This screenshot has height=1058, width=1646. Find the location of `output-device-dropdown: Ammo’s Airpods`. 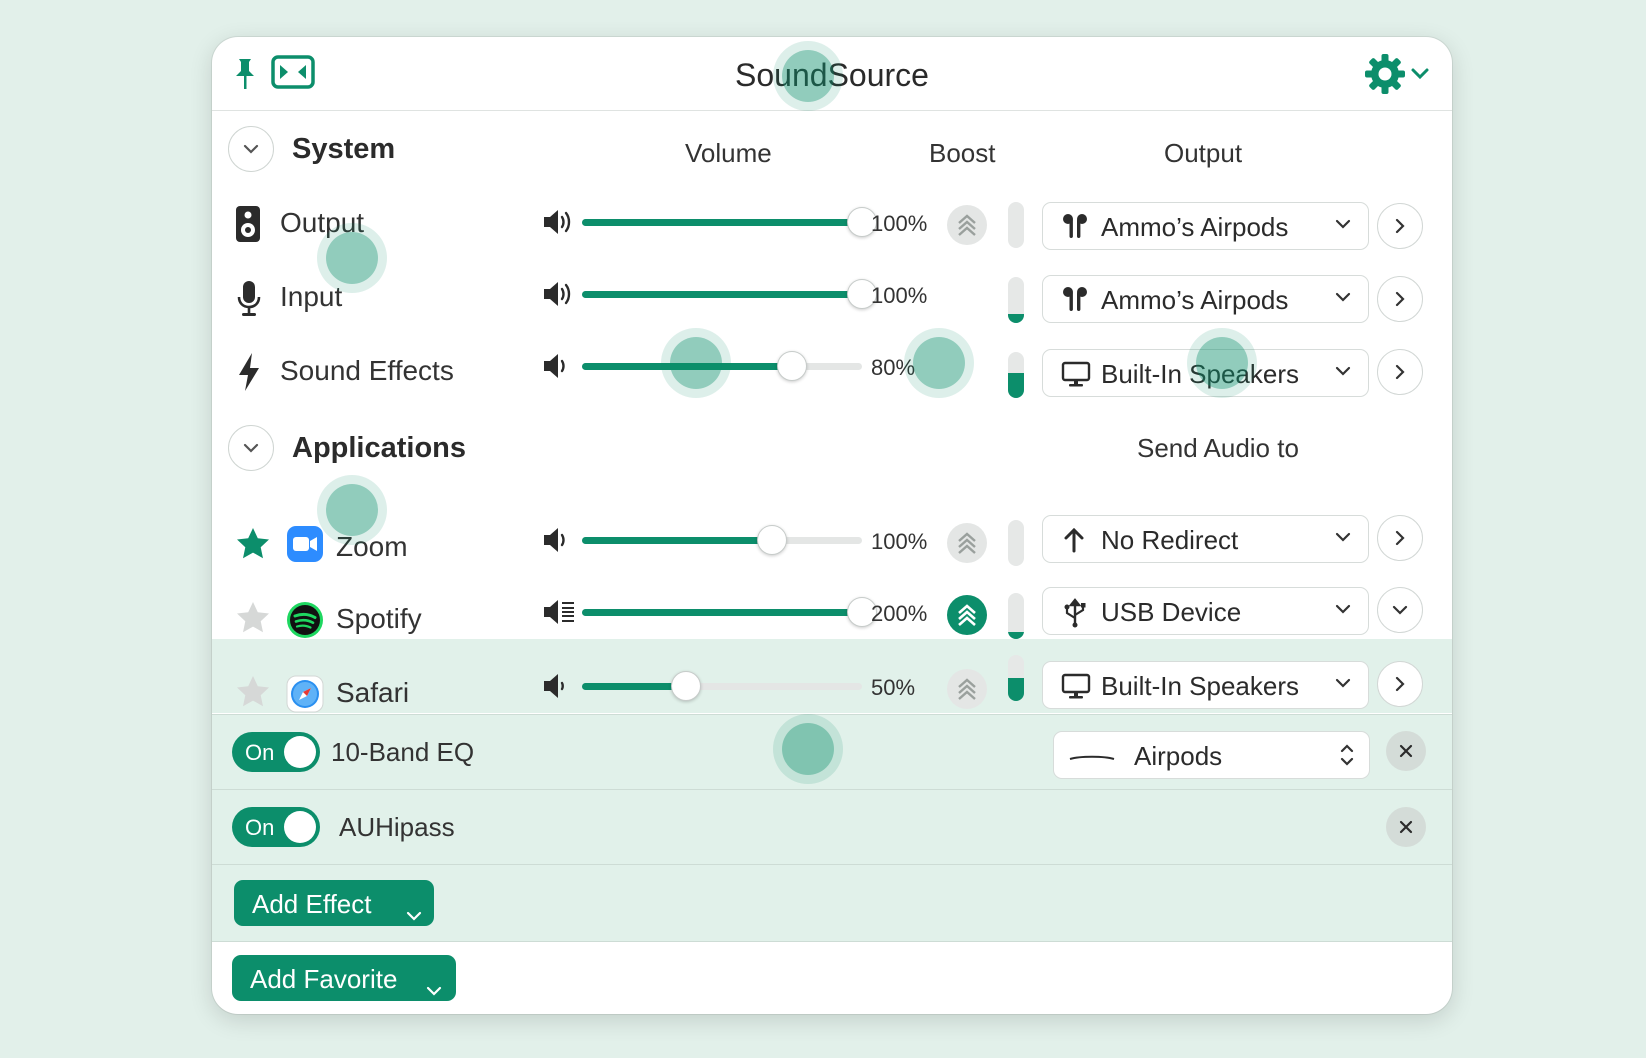

output-device-dropdown: Ammo’s Airpods is located at coordinates (1205, 226).